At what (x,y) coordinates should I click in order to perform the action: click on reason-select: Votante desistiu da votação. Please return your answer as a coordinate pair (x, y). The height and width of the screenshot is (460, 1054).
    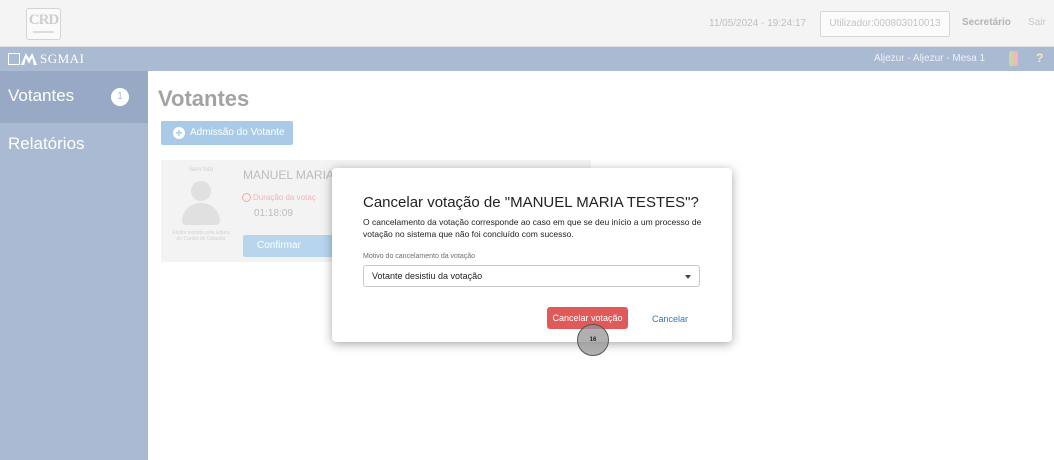
    Looking at the image, I should click on (531, 276).